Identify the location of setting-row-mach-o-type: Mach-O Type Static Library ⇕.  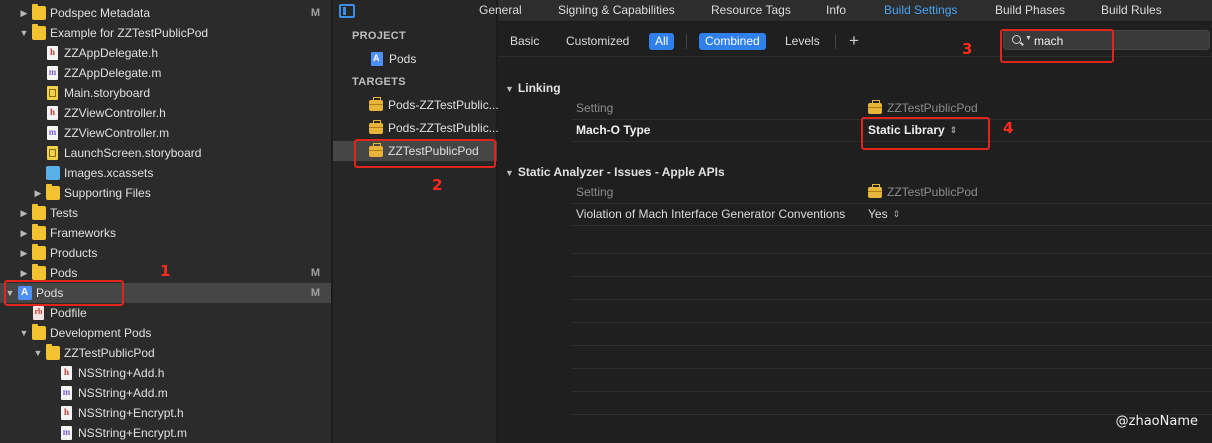
(891, 130).